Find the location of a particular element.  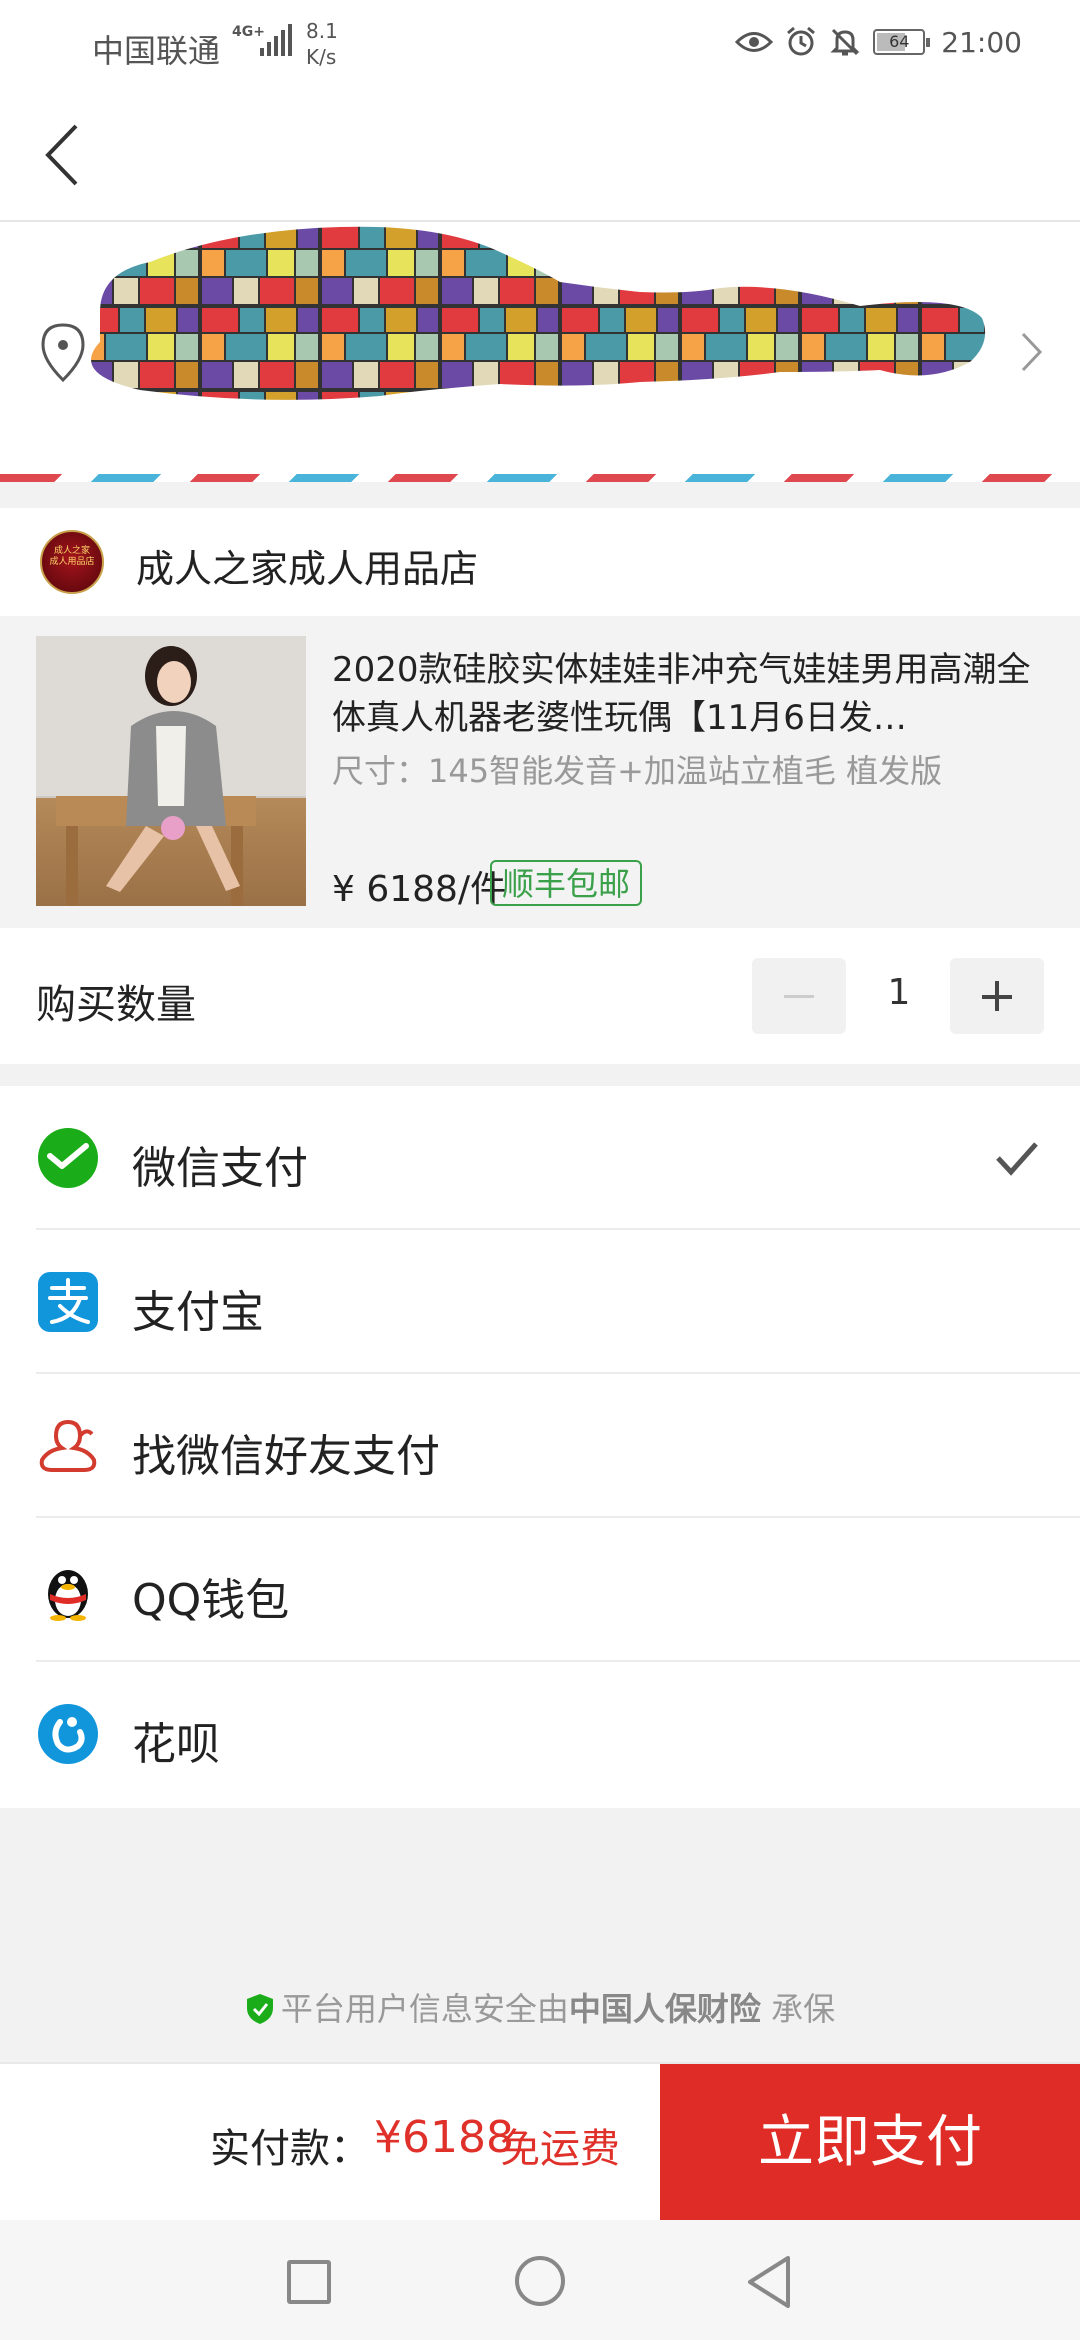

shop-name: 成人之家成人用品店 is located at coordinates (307, 569).